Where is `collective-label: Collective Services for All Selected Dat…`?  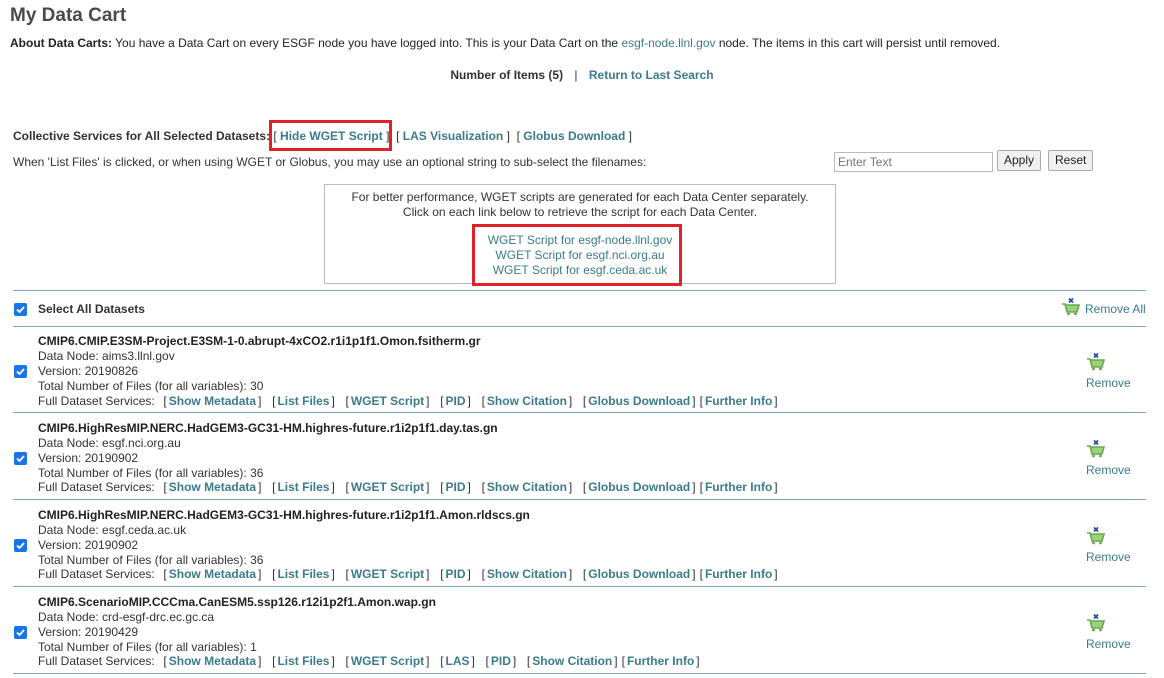 collective-label: Collective Services for All Selected Dat… is located at coordinates (142, 136).